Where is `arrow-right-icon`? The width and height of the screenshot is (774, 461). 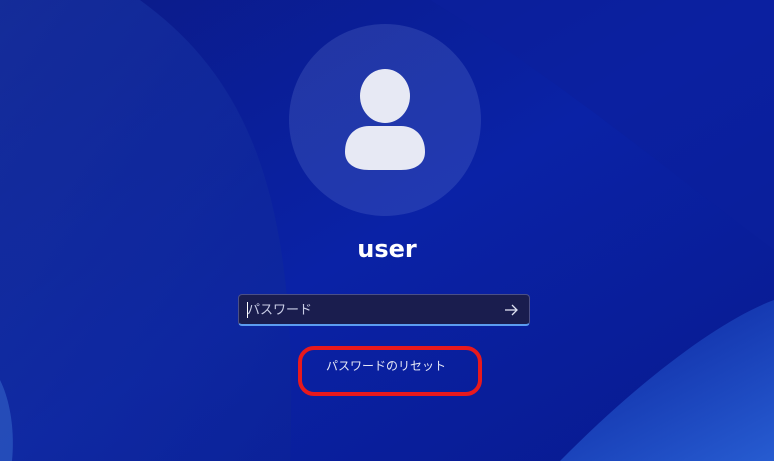
arrow-right-icon is located at coordinates (511, 310).